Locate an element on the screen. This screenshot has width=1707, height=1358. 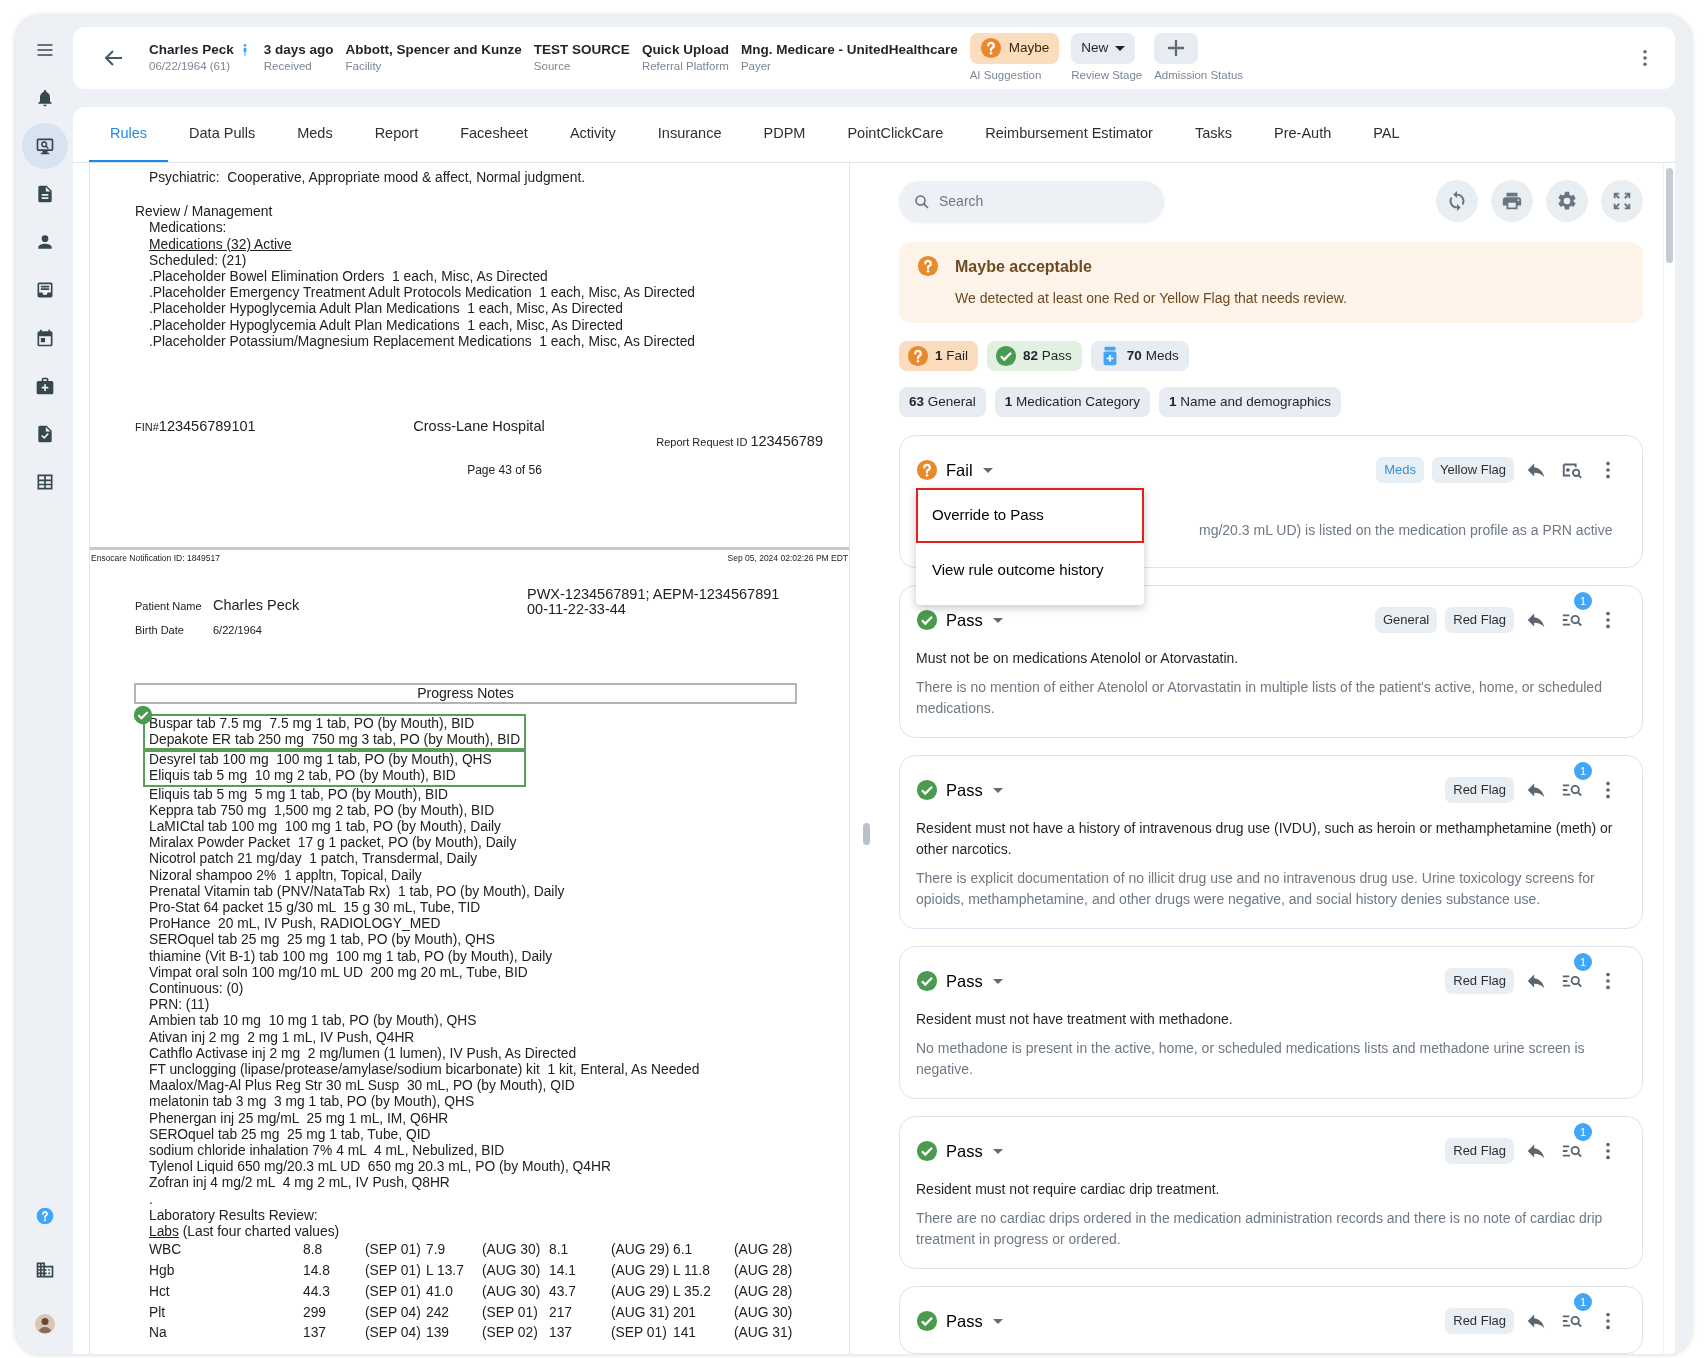
document-link: Medications (32) Active is located at coordinates (220, 244).